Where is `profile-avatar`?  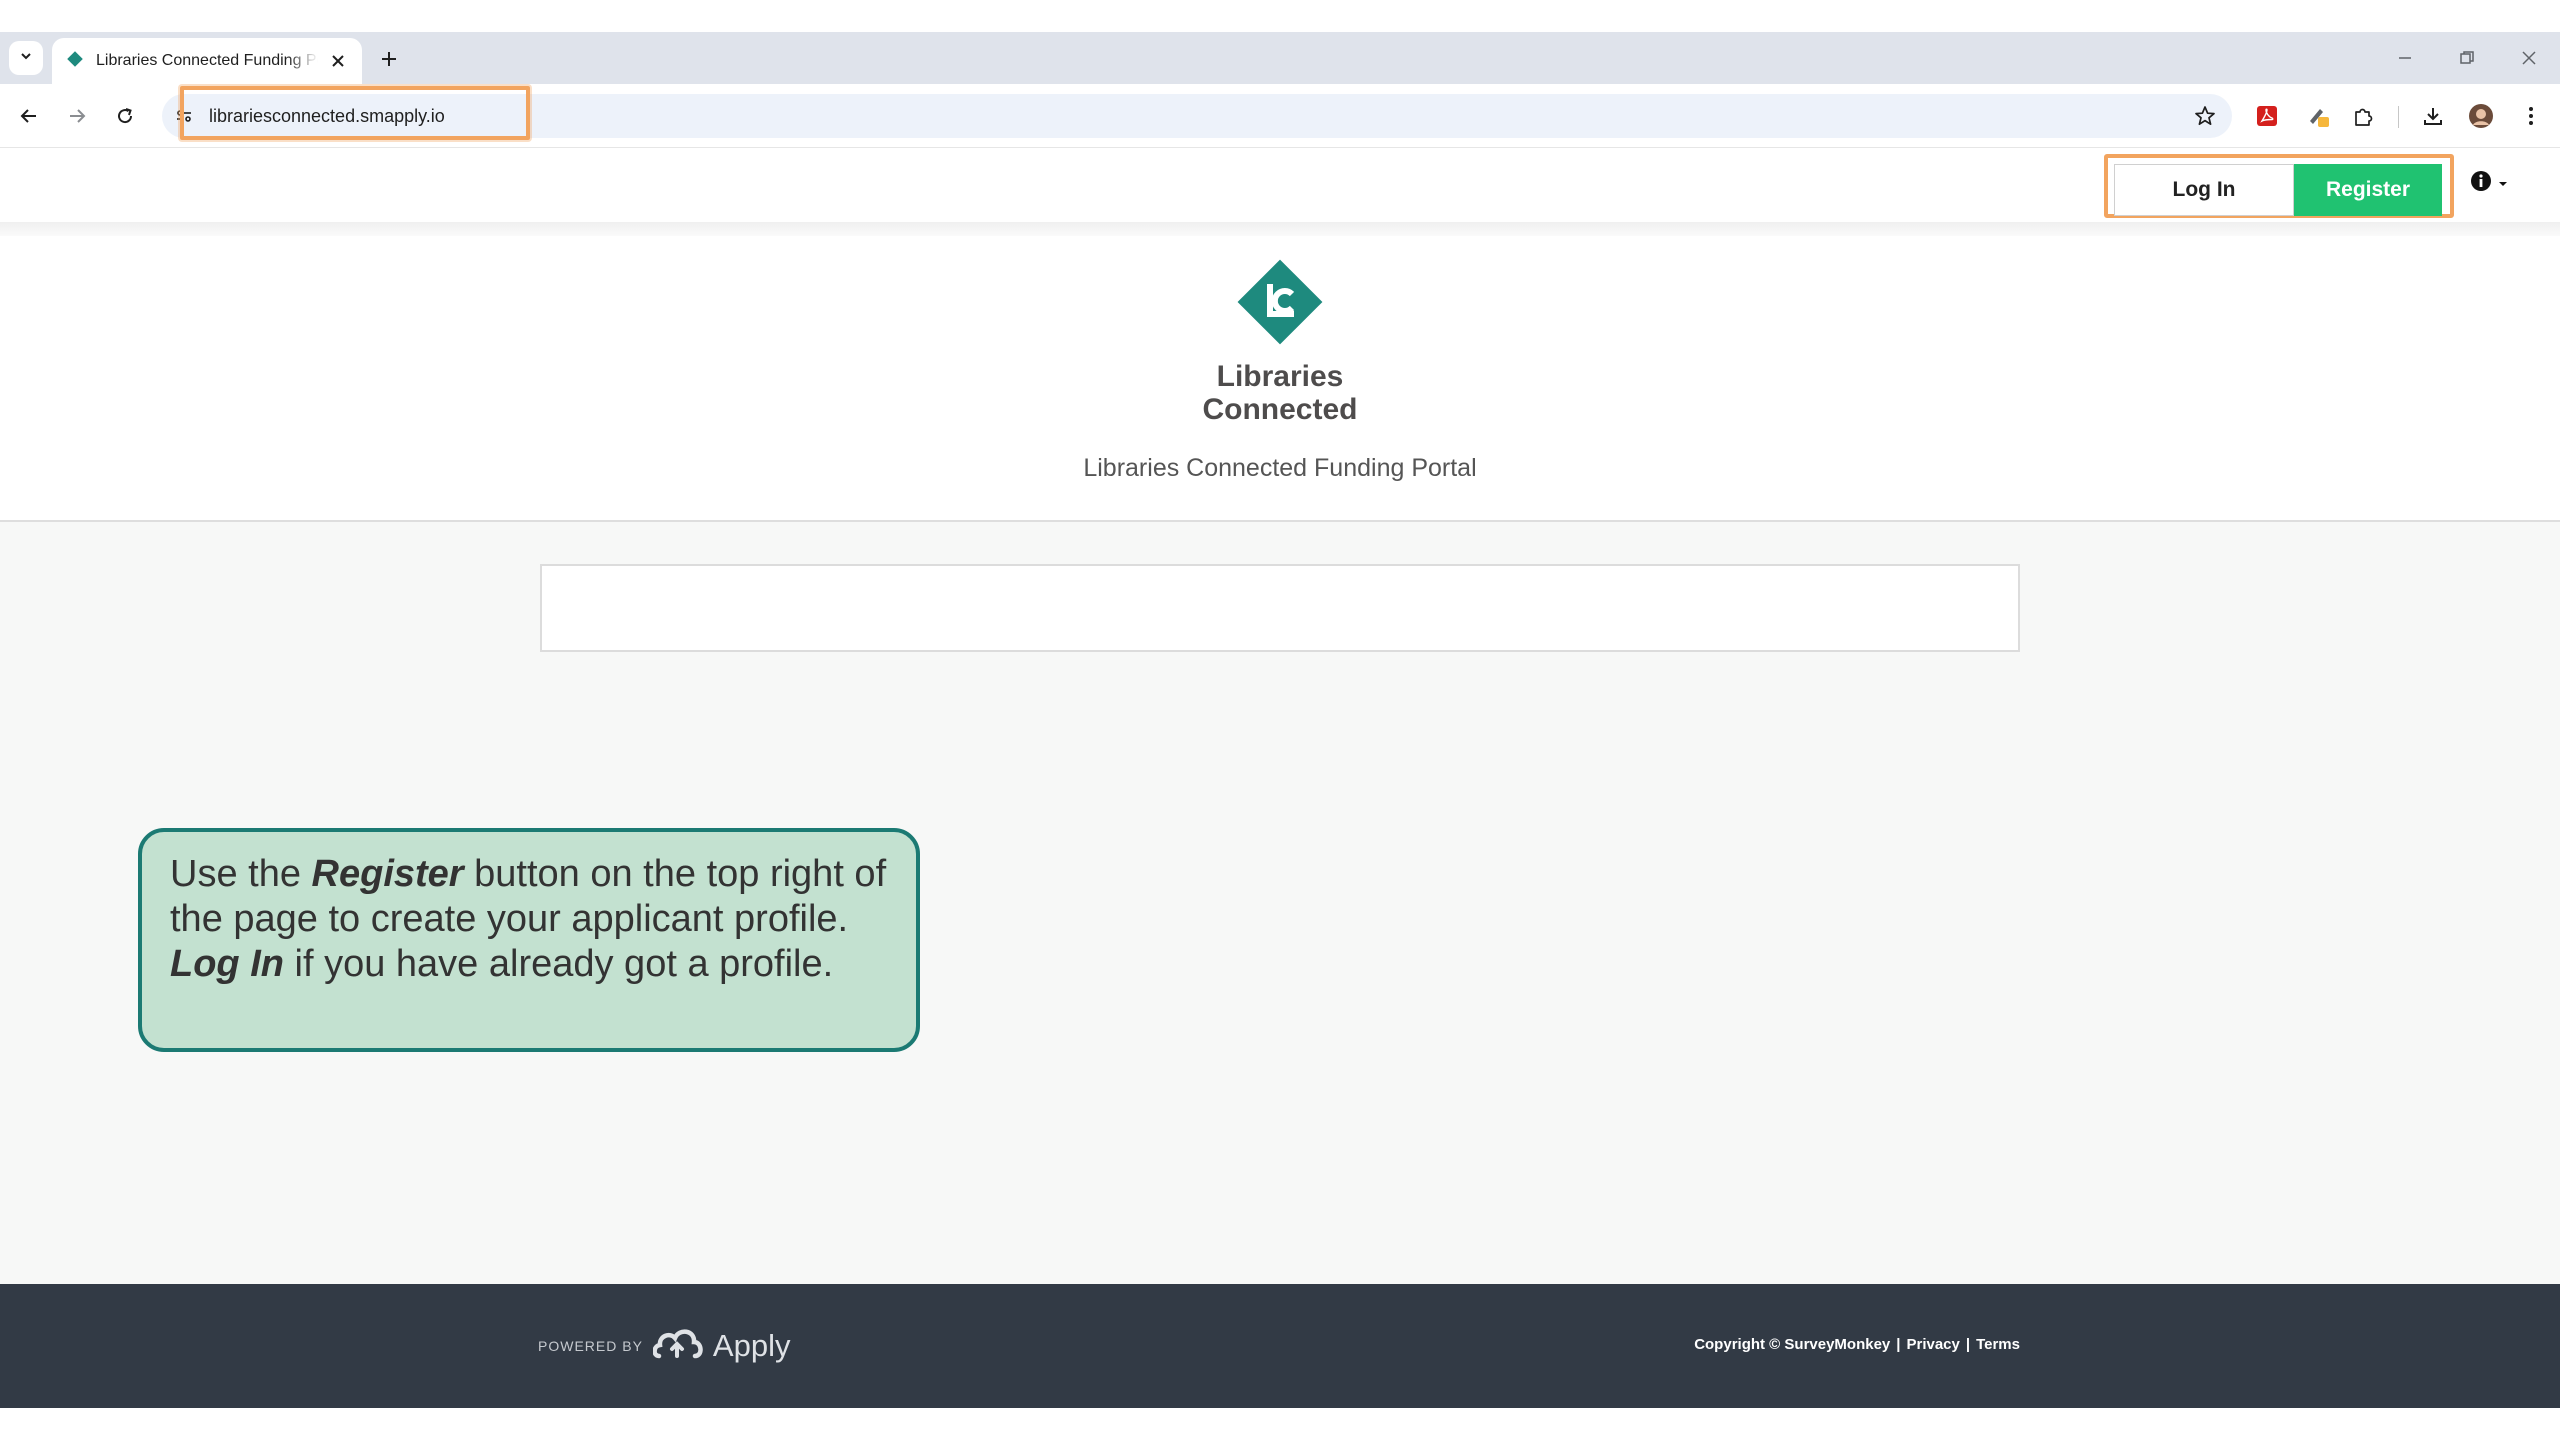 profile-avatar is located at coordinates (2481, 116).